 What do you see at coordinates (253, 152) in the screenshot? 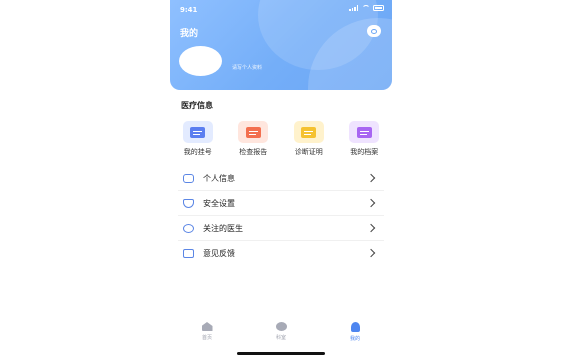
I see `shortcut-label: 检查报告` at bounding box center [253, 152].